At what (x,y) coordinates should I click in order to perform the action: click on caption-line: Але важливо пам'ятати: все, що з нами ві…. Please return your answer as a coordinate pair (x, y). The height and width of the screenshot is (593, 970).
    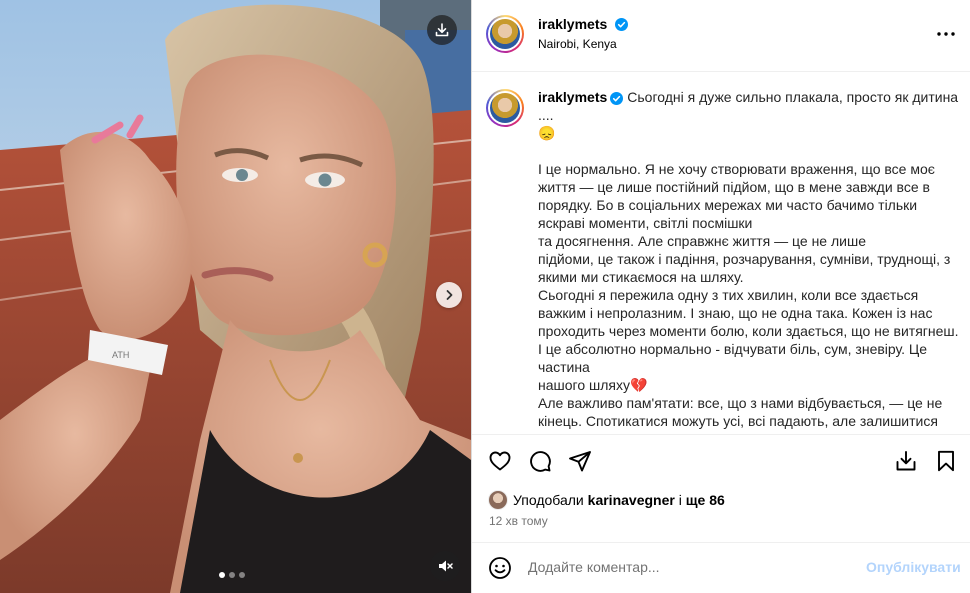
    Looking at the image, I should click on (740, 403).